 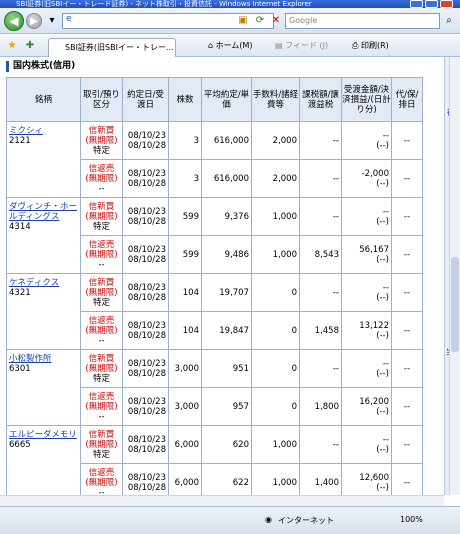 What do you see at coordinates (185, 99) in the screenshot?
I see `column-header: 株数` at bounding box center [185, 99].